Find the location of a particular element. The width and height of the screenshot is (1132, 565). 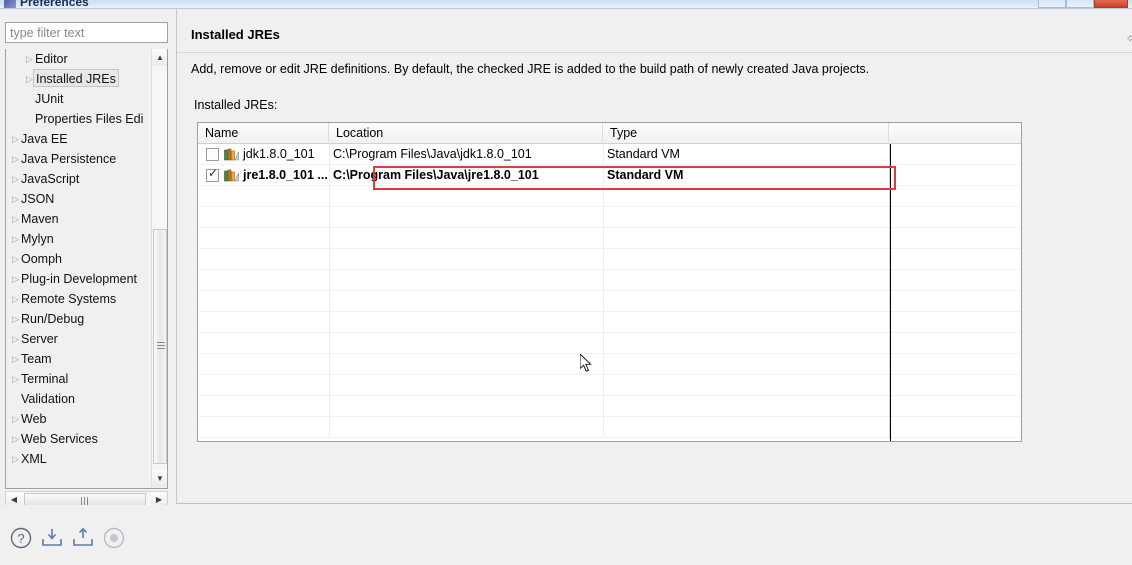

record-disabled-icon is located at coordinates (114, 538).